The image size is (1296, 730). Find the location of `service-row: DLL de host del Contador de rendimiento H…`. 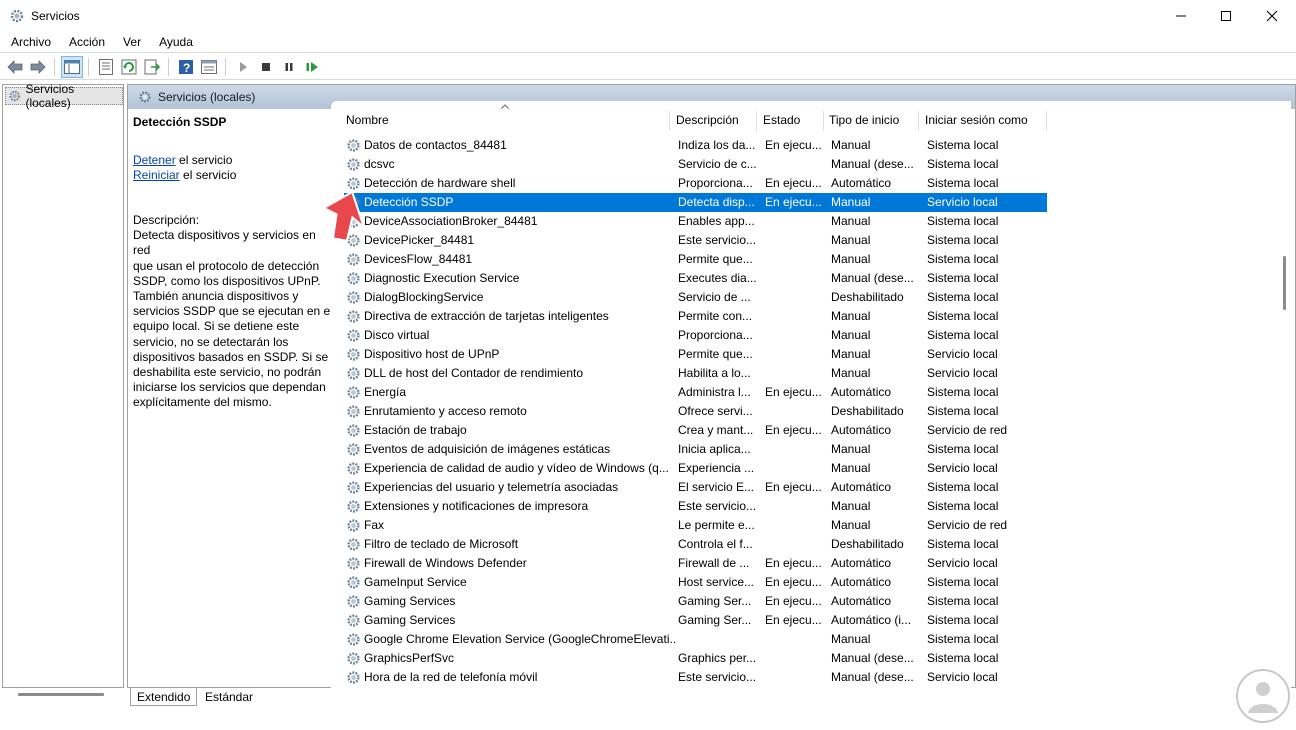

service-row: DLL de host del Contador de rendimiento H… is located at coordinates (695, 373).